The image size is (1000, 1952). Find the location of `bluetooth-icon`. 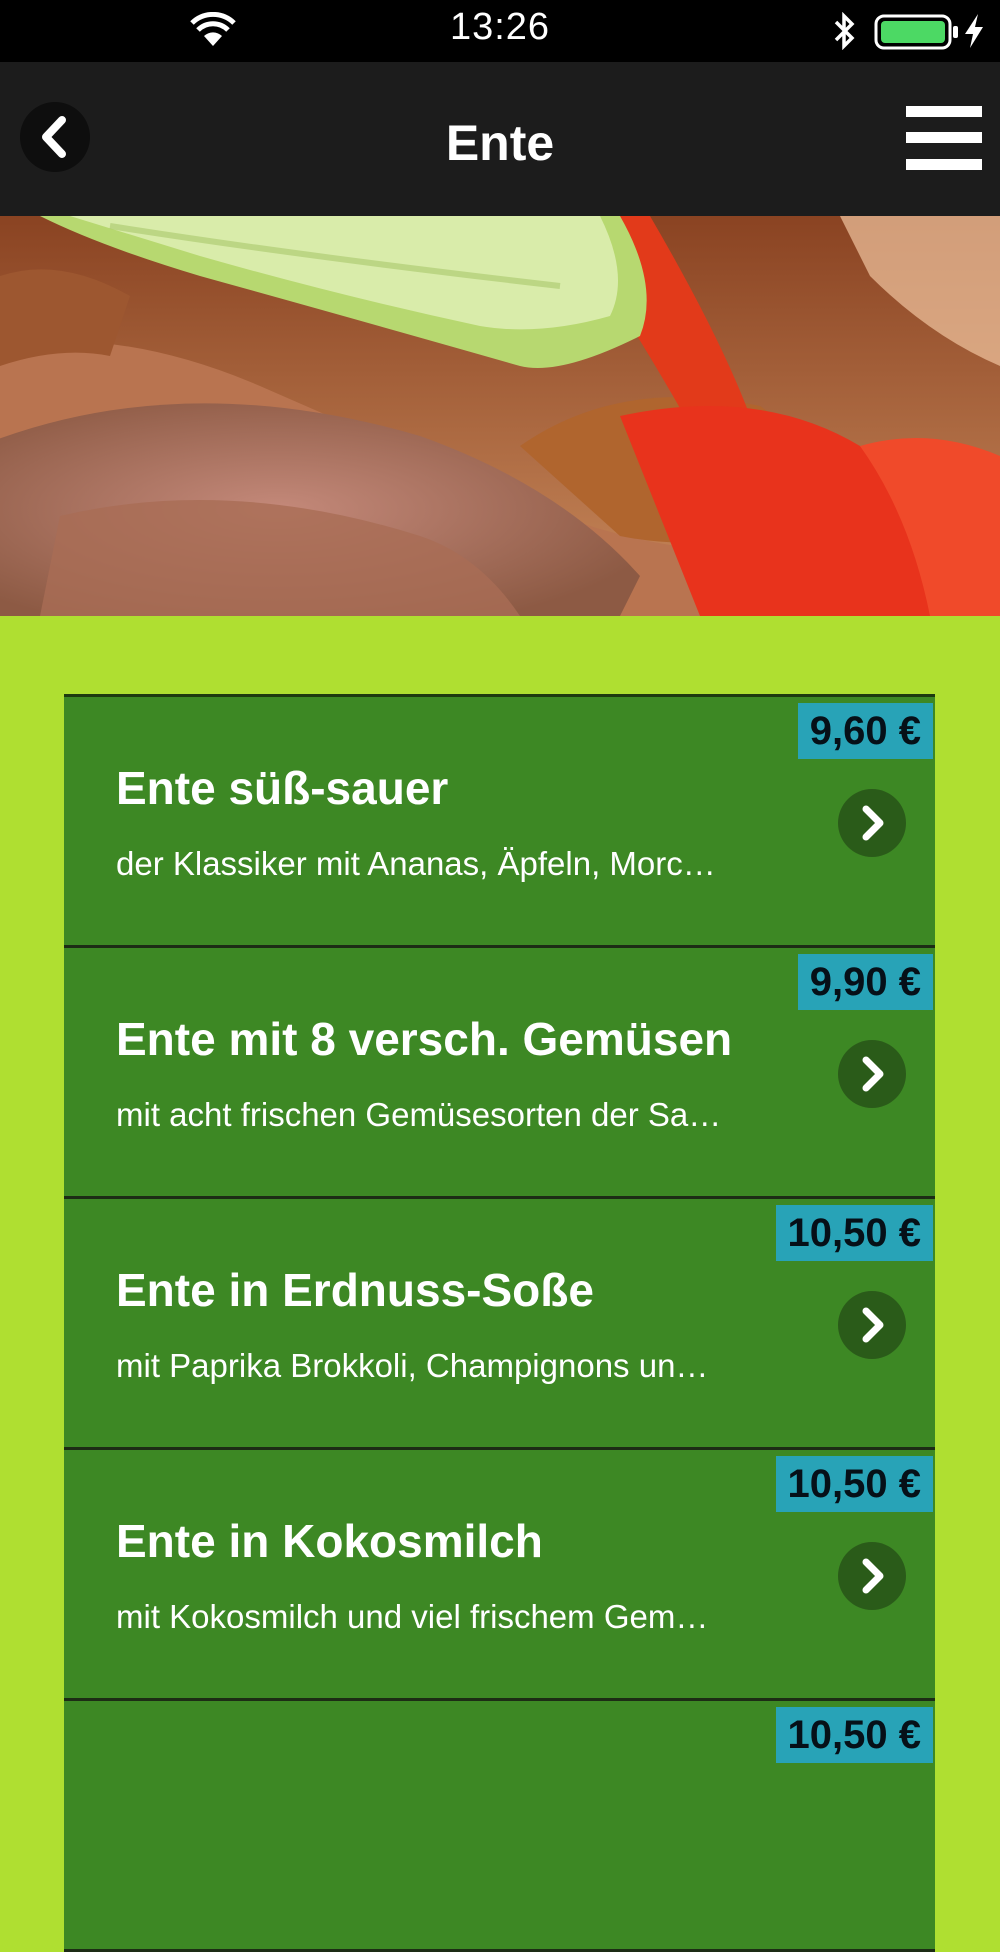

bluetooth-icon is located at coordinates (844, 31).